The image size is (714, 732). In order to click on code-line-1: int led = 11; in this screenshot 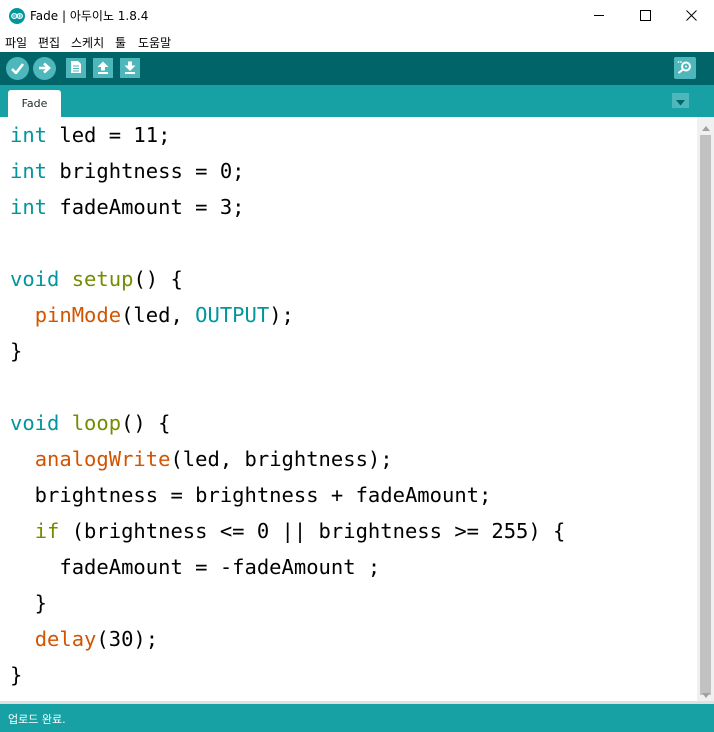, I will do `click(90, 135)`.